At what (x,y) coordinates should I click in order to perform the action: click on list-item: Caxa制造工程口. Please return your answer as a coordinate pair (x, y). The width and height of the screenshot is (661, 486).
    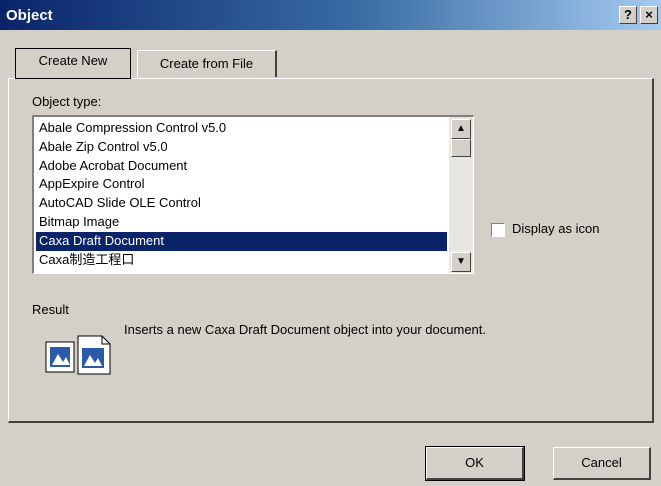
    Looking at the image, I should click on (241, 260).